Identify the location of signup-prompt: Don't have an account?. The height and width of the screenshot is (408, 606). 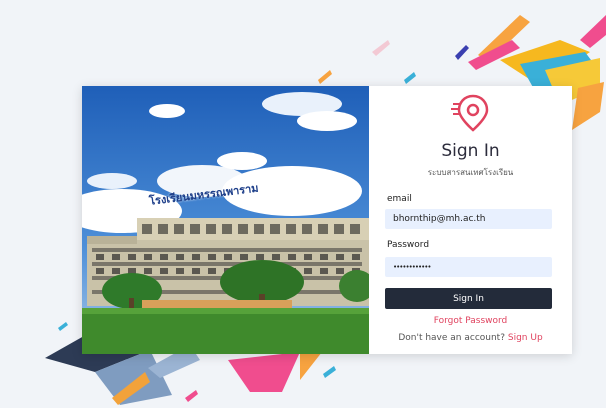
(453, 338).